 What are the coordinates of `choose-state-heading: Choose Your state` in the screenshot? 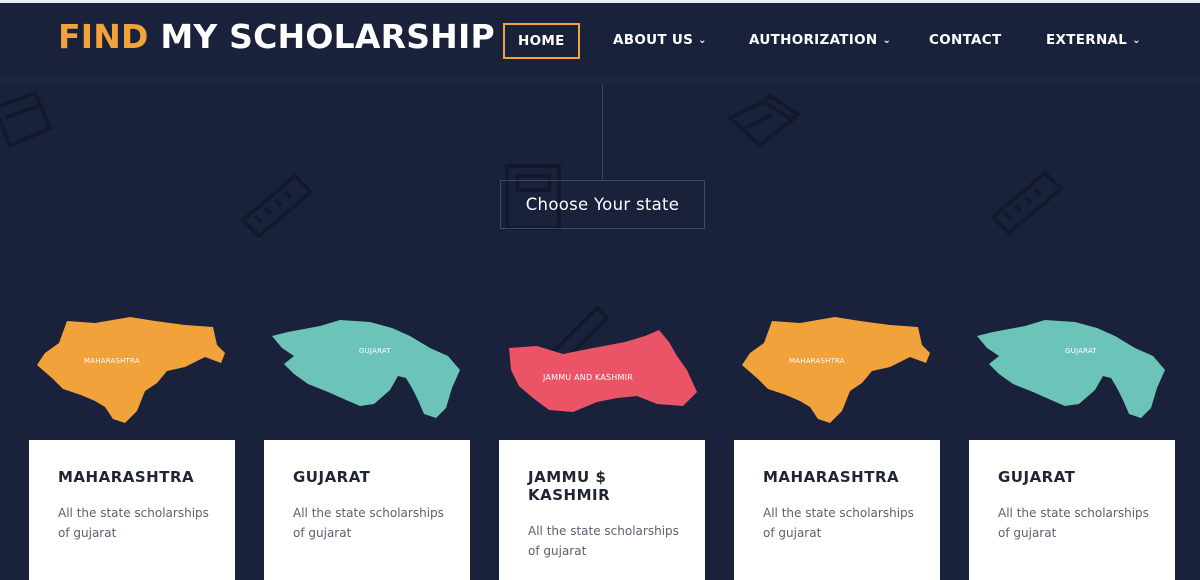 It's located at (602, 204).